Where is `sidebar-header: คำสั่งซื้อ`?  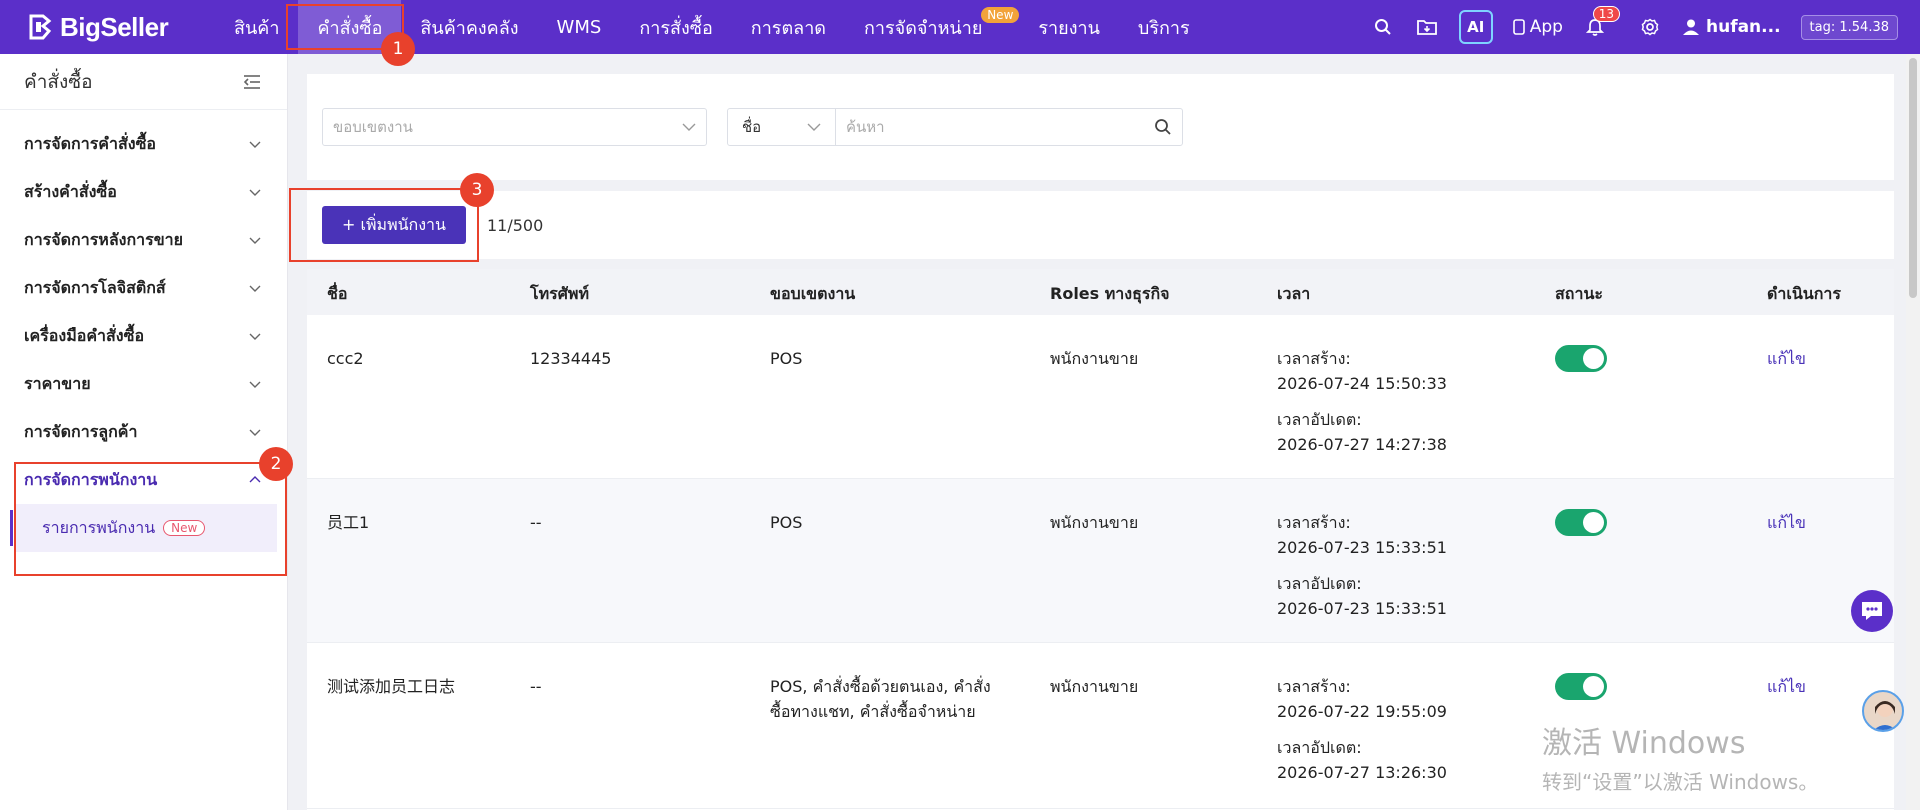 sidebar-header: คำสั่งซื้อ is located at coordinates (143, 82).